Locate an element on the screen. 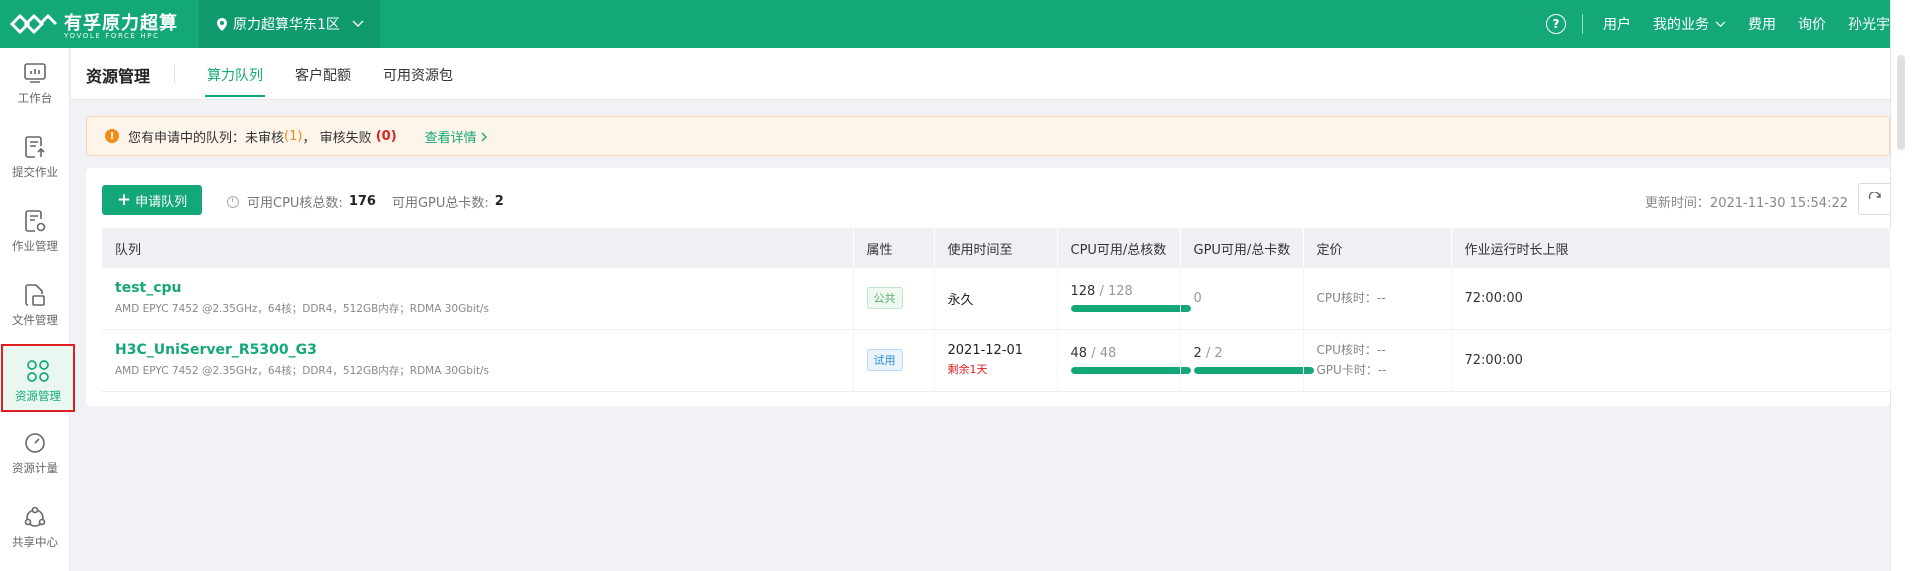 This screenshot has height=571, width=1912. header-queue: 队列 is located at coordinates (478, 248).